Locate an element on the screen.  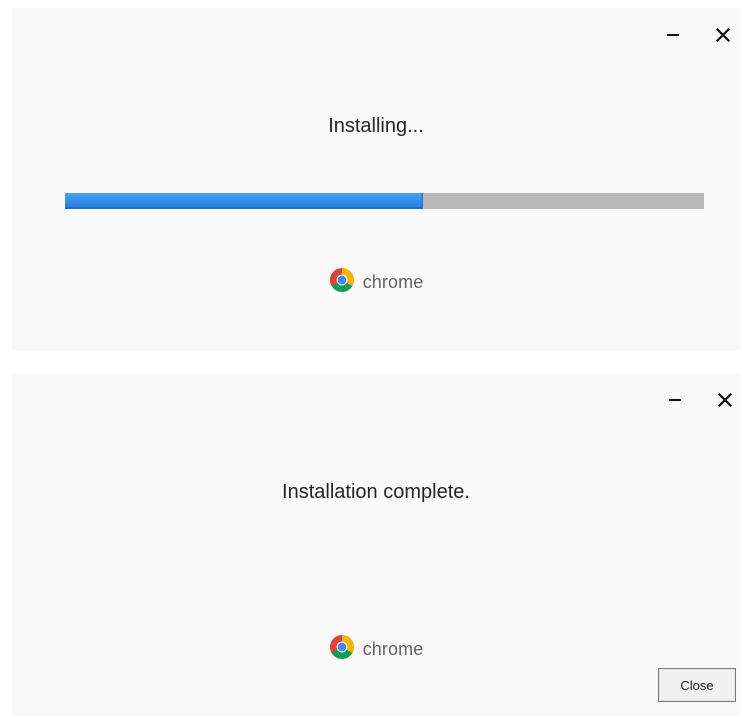
close-button: Close is located at coordinates (697, 685).